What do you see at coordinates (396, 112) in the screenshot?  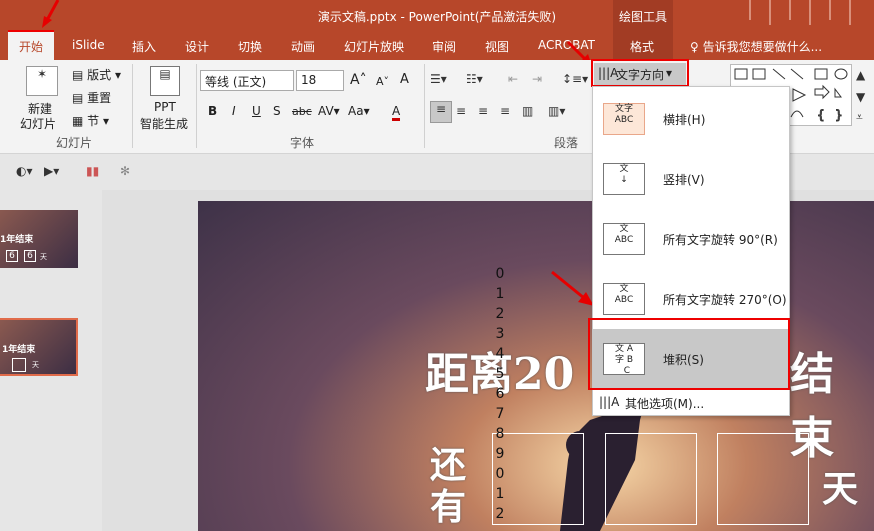 I see `font-color-button: A` at bounding box center [396, 112].